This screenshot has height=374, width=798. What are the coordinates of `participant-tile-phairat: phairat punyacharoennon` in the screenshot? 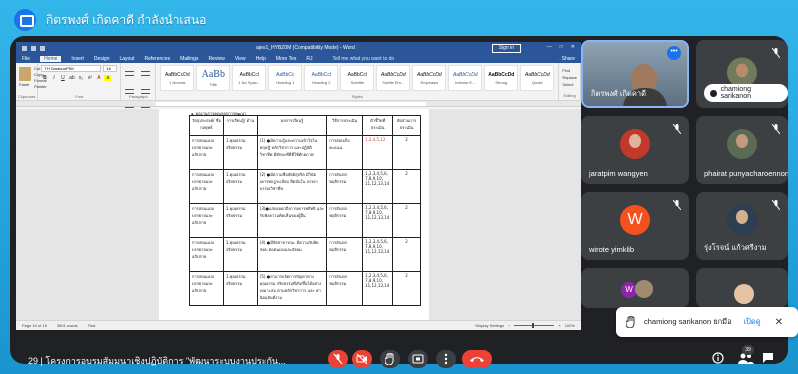 It's located at (742, 150).